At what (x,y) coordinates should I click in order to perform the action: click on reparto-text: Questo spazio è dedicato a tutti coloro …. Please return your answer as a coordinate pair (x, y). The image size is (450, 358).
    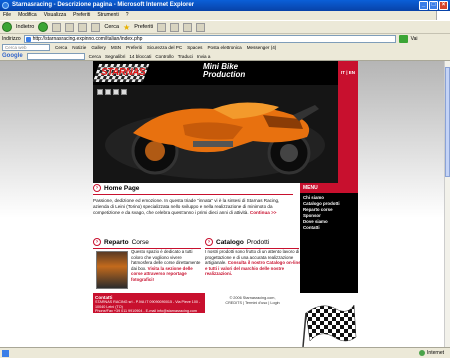
    Looking at the image, I should click on (166, 266).